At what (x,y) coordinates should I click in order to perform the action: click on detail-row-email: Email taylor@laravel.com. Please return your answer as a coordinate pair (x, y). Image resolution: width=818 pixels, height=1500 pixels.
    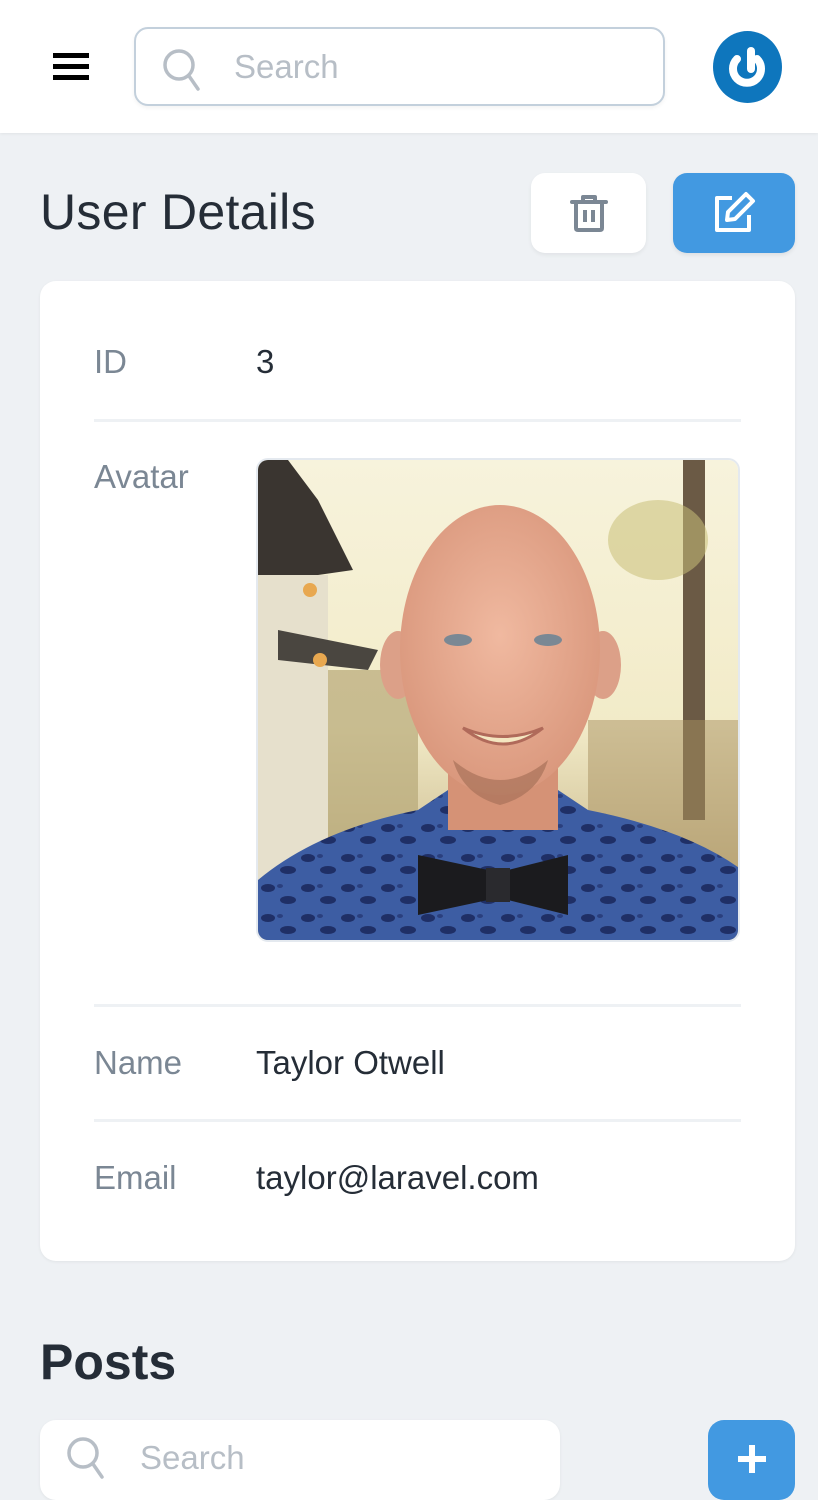
    Looking at the image, I should click on (417, 1179).